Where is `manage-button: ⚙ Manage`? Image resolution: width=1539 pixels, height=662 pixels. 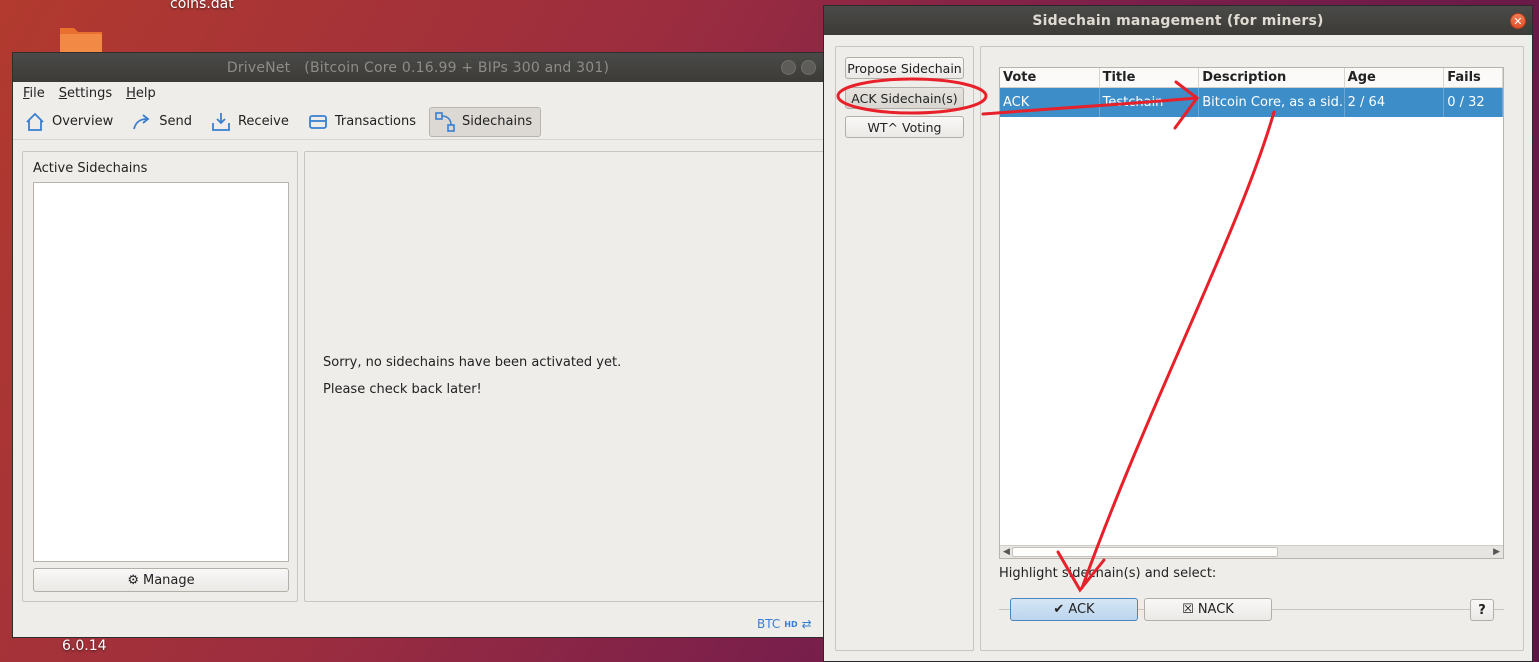 manage-button: ⚙ Manage is located at coordinates (161, 580).